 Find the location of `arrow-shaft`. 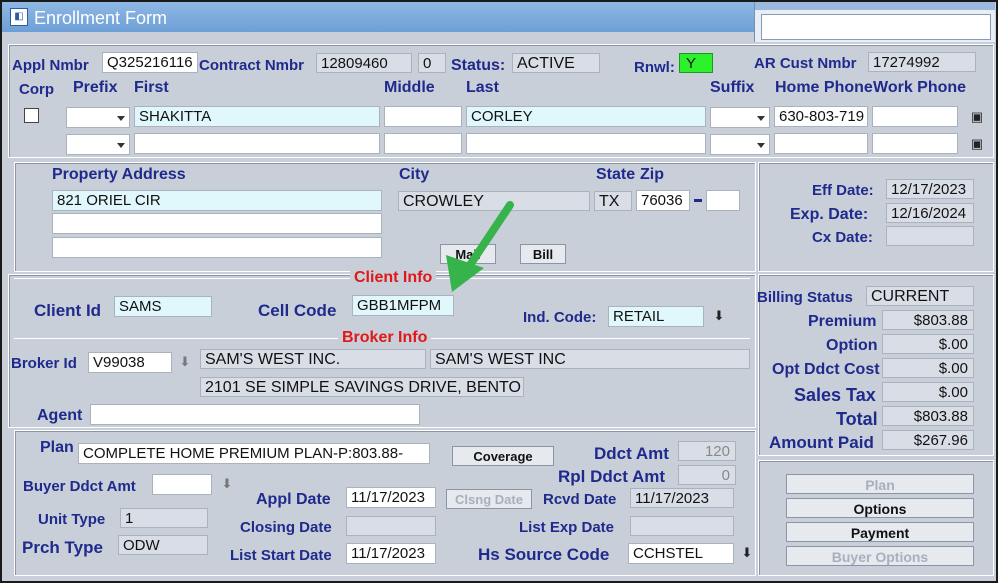

arrow-shaft is located at coordinates (489, 236).